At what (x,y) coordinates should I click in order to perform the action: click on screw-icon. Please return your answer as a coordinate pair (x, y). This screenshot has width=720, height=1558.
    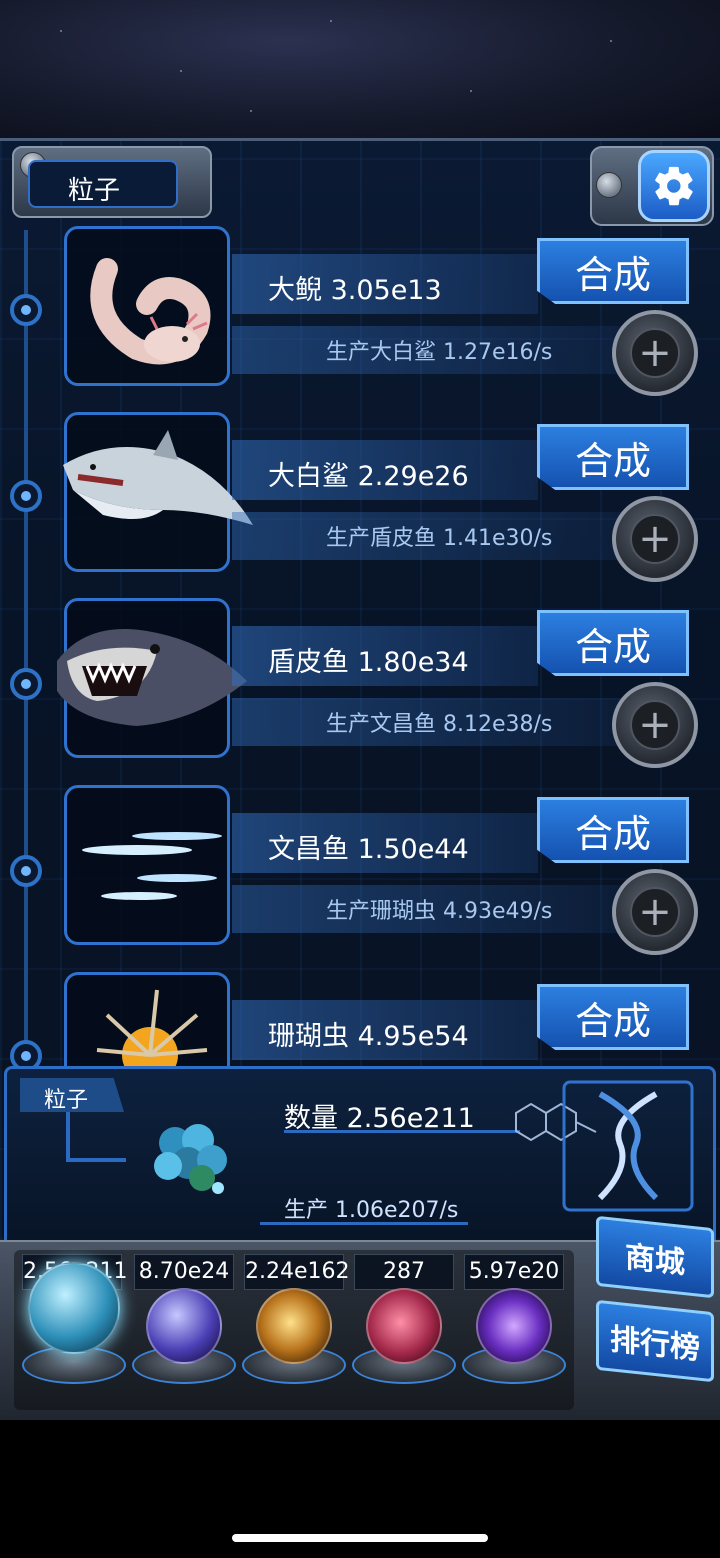
    Looking at the image, I should click on (609, 185).